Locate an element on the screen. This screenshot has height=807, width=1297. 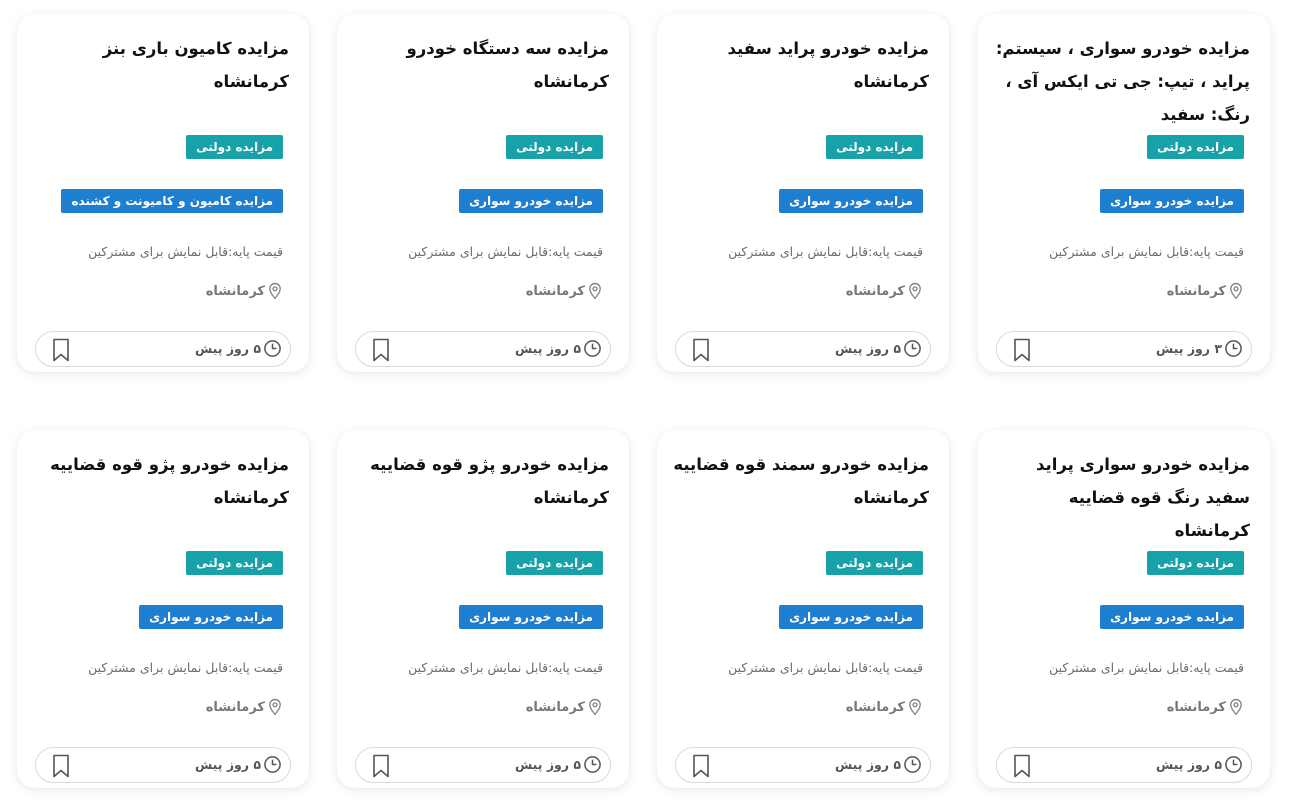
card-title: مزایده خودرو سمند قوه قضاییه کرمانشاه is located at coordinates (801, 481).